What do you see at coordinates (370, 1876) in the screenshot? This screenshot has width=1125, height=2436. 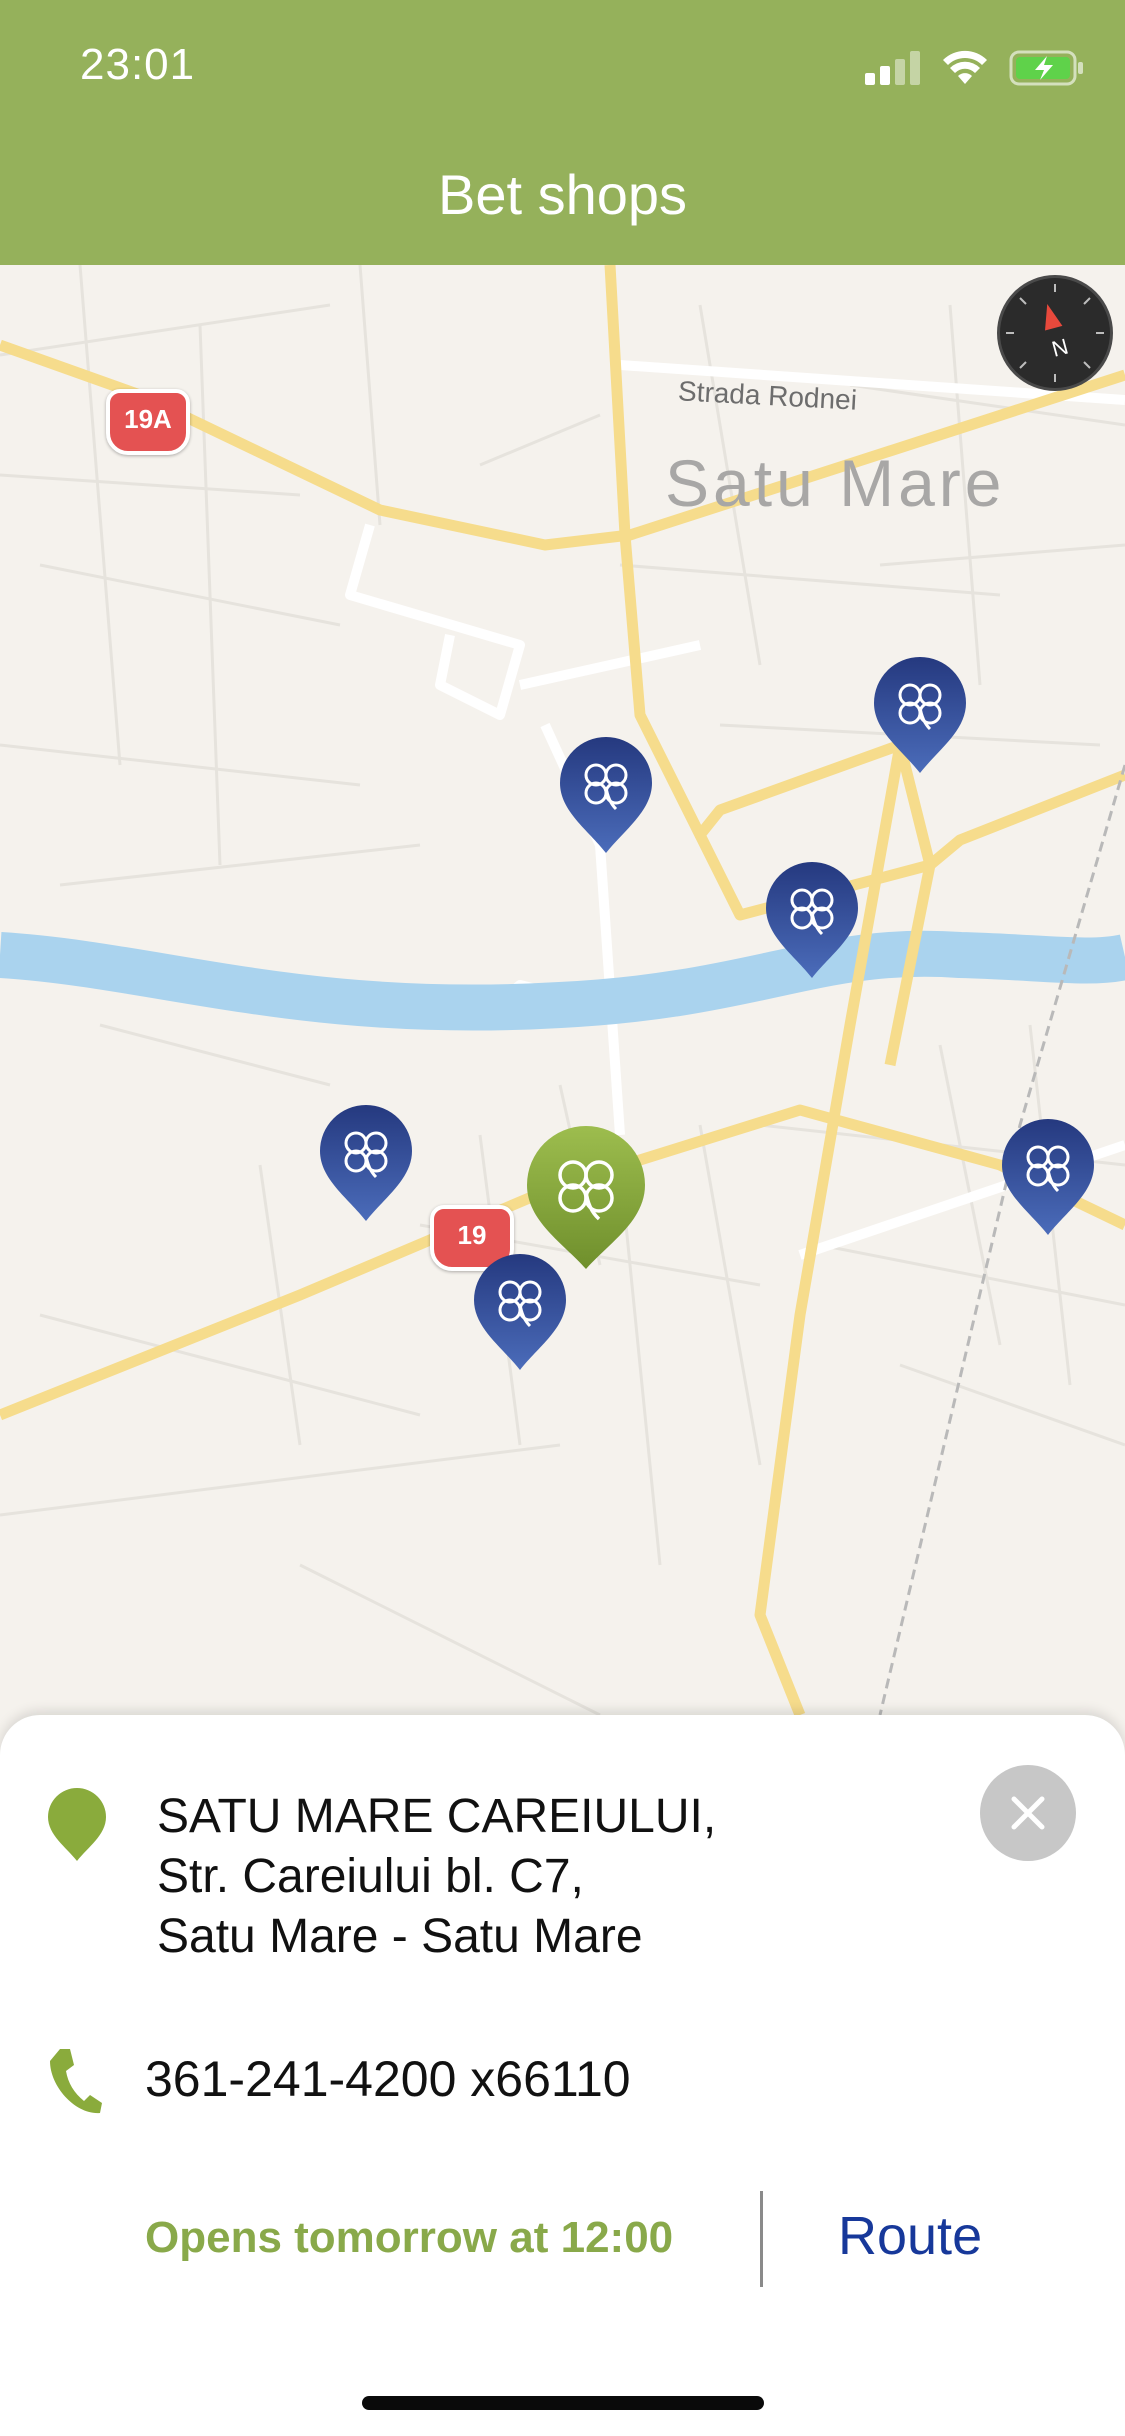 I see `address-line: Str. Careiului bl. C7,` at bounding box center [370, 1876].